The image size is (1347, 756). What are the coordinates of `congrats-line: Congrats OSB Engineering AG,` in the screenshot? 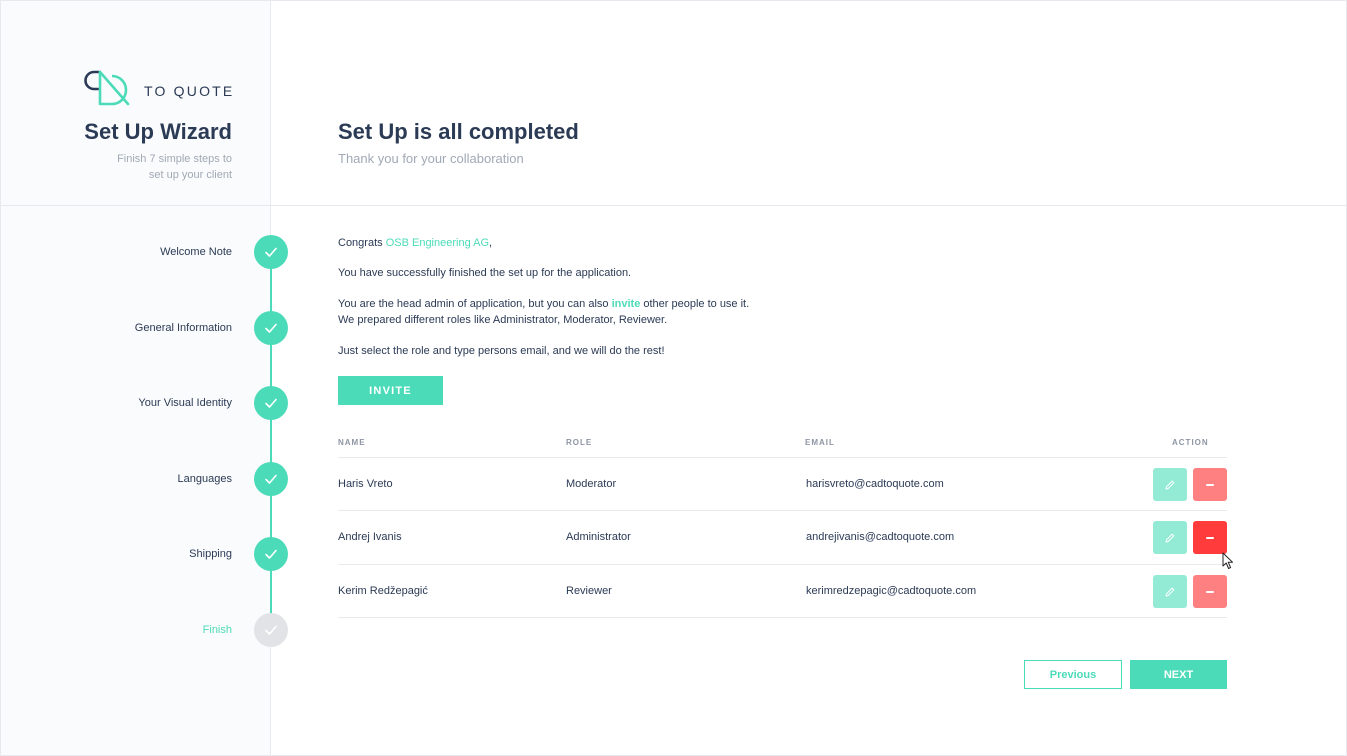 It's located at (415, 243).